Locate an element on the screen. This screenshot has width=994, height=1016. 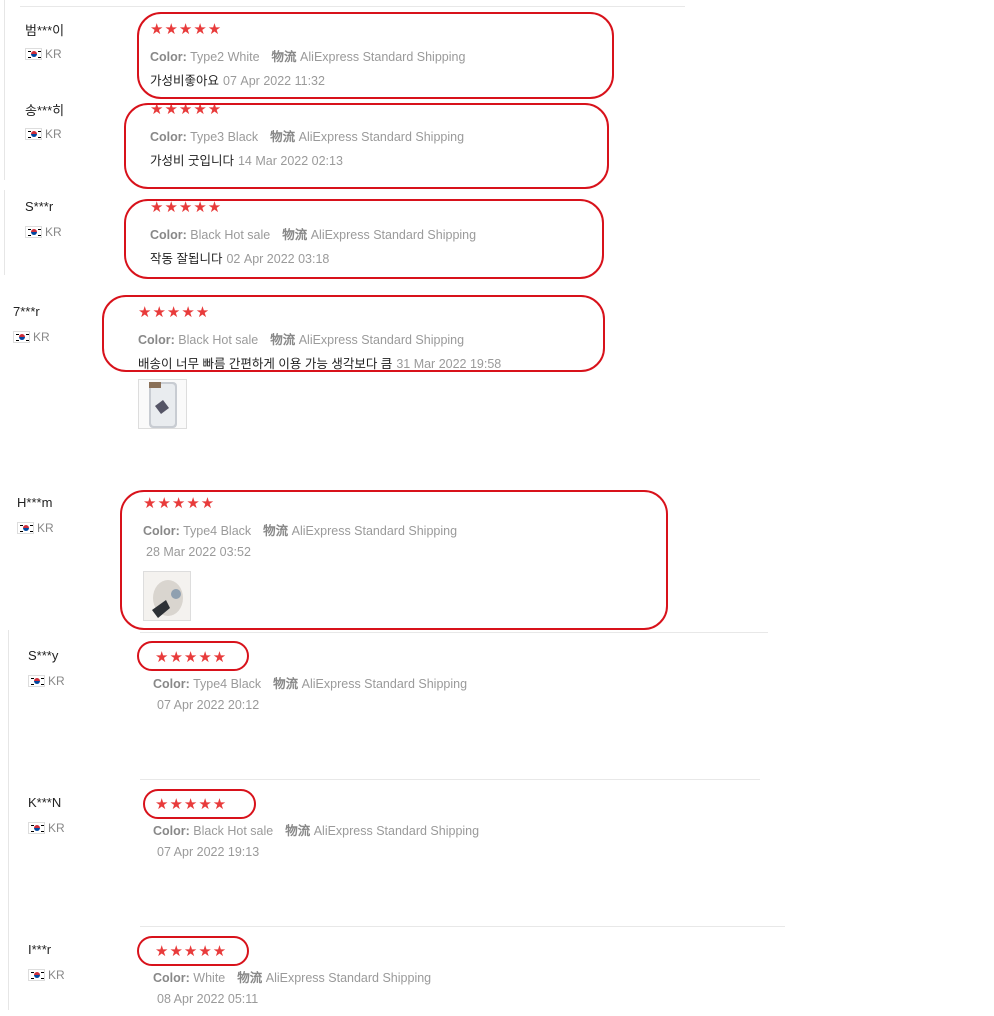
review-date: 07 Apr 2022 20:12 is located at coordinates (208, 705).